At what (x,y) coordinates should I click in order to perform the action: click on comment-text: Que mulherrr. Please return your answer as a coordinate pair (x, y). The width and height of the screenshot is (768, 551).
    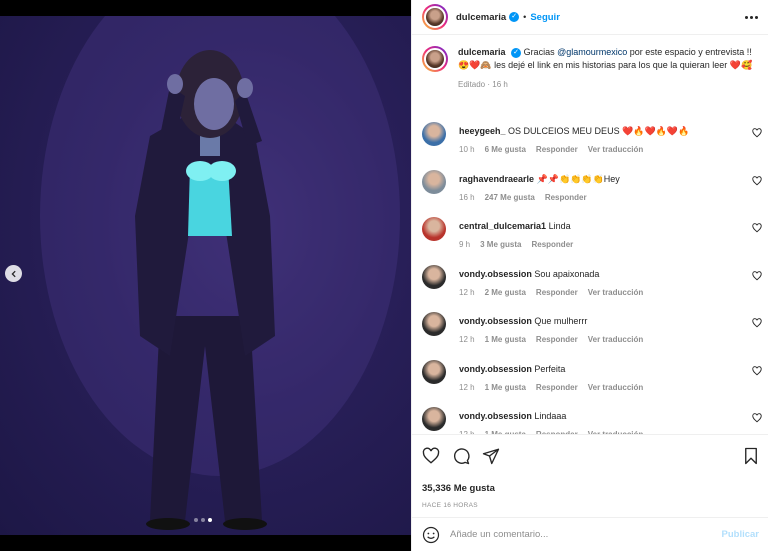
    Looking at the image, I should click on (561, 321).